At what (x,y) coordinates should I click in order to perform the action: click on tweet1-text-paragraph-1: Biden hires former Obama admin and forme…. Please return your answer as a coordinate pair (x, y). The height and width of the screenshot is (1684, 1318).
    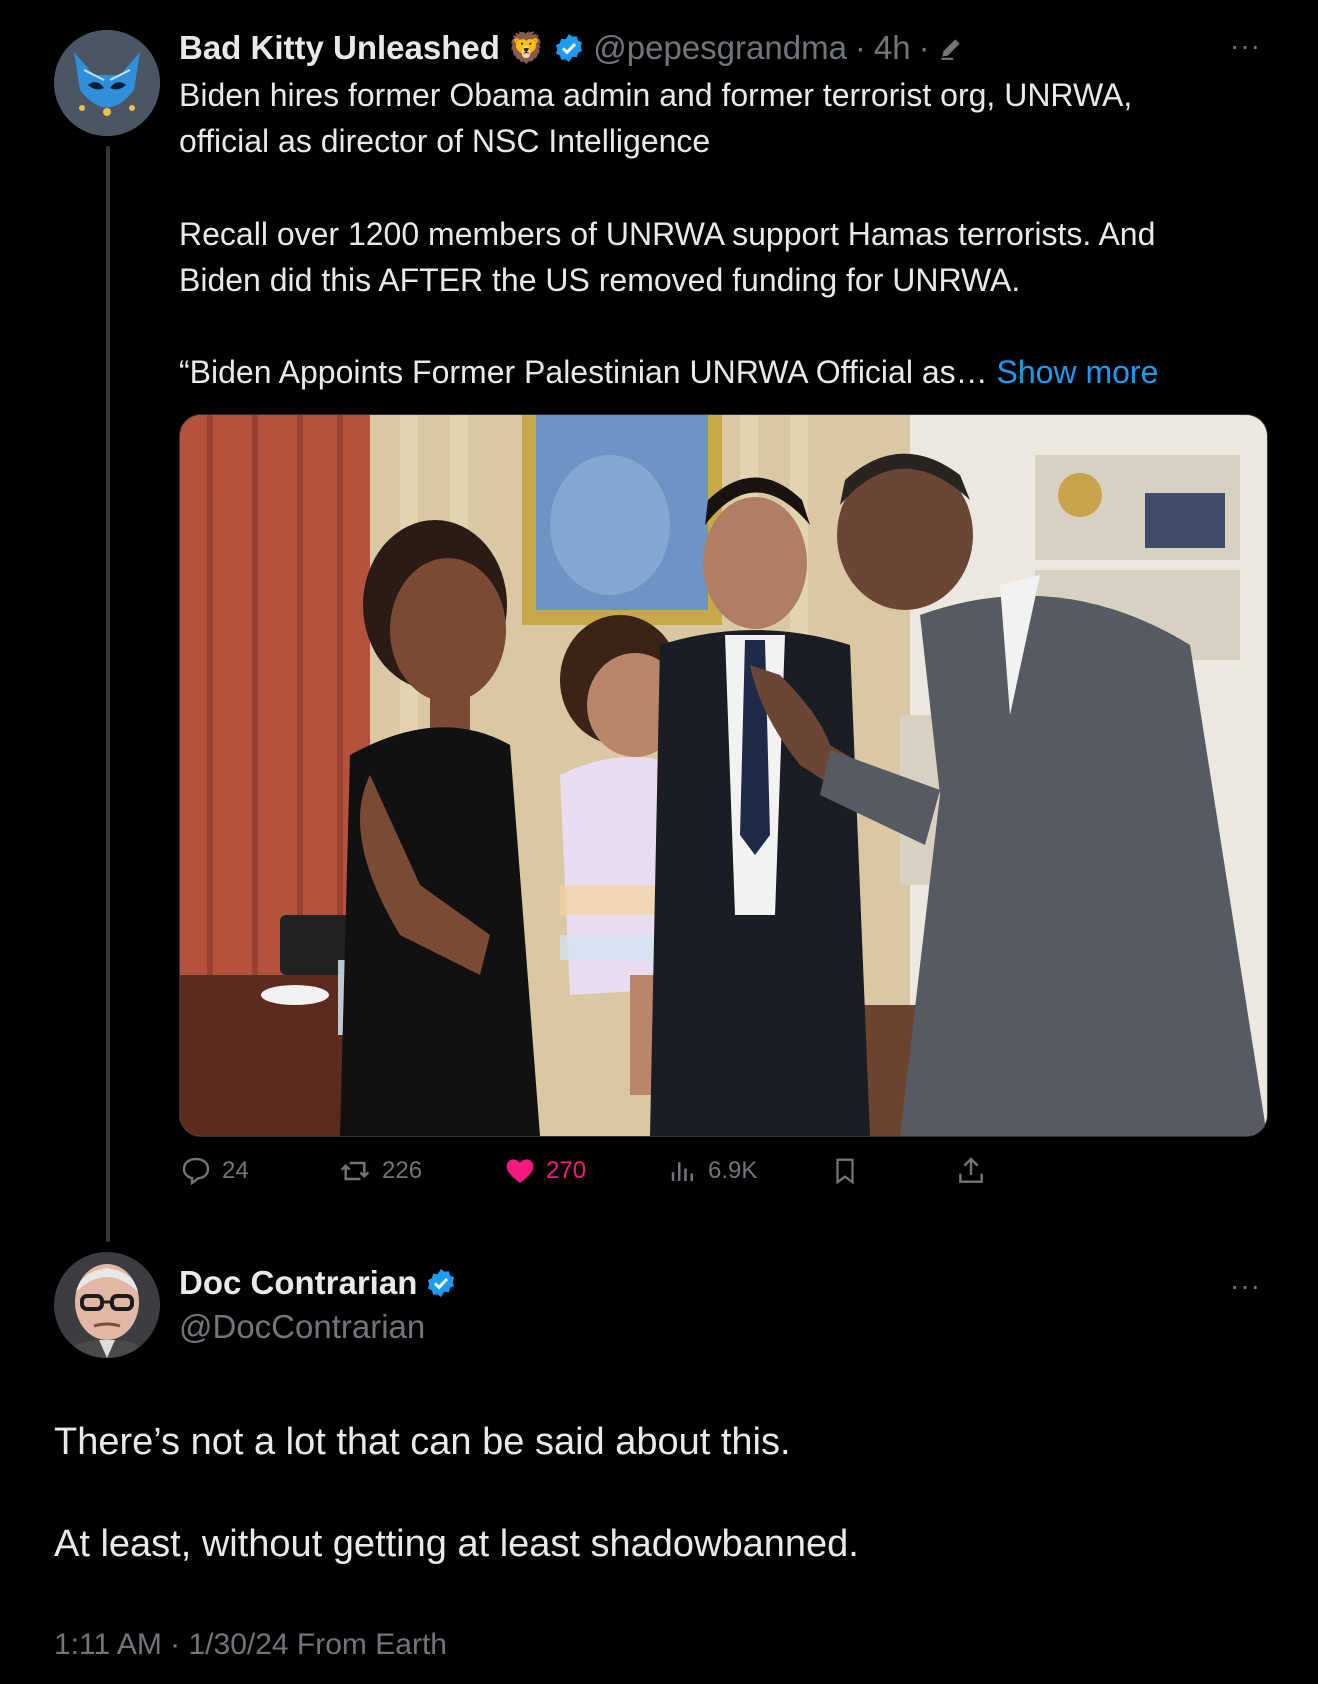
    Looking at the image, I should click on (656, 118).